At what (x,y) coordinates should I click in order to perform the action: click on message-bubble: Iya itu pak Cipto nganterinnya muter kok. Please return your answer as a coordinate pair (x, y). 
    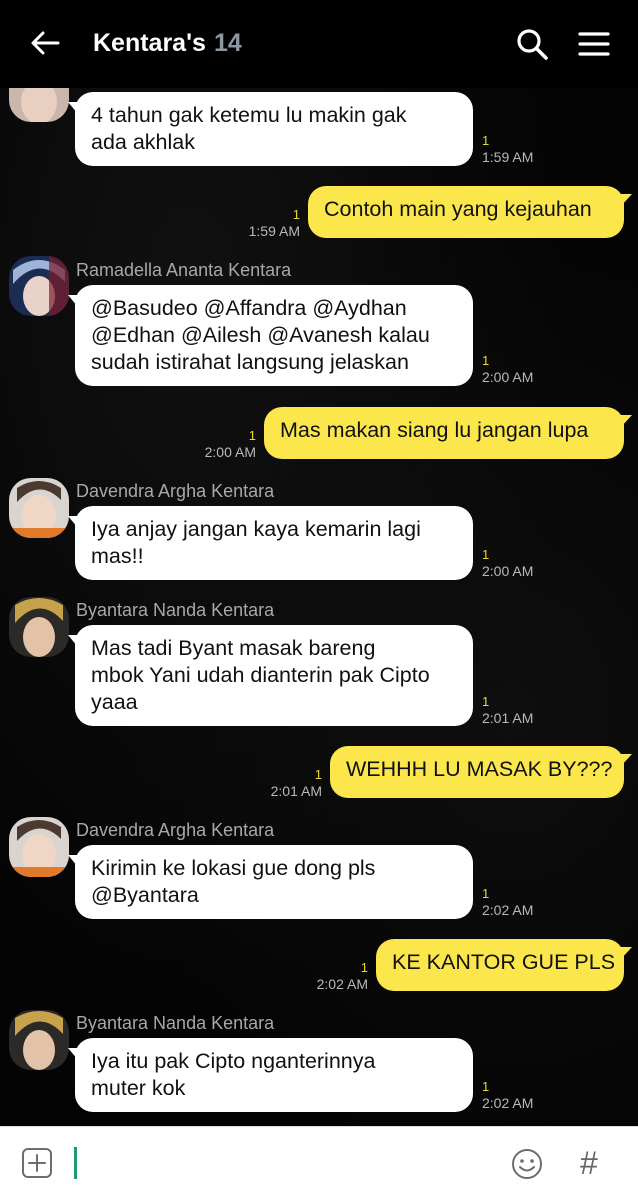
    Looking at the image, I should click on (270, 1075).